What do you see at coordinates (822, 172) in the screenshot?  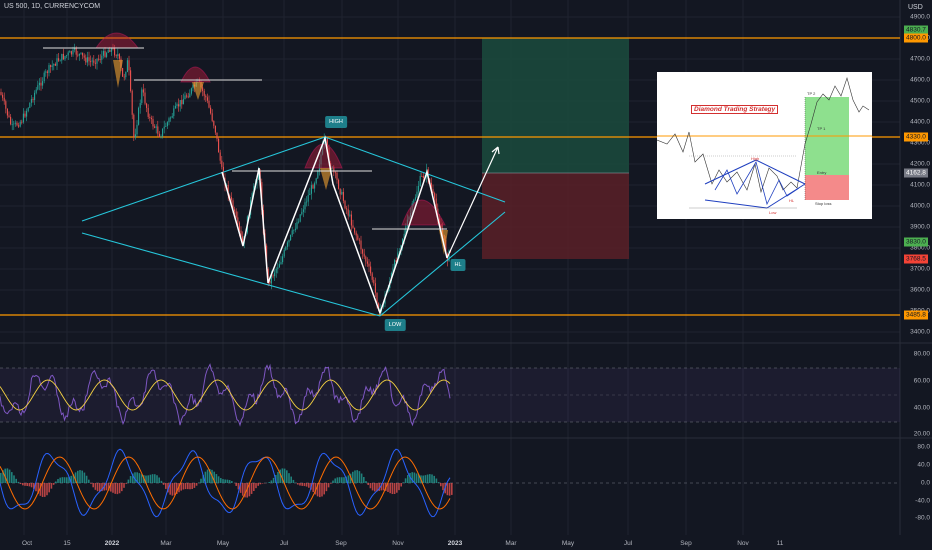 I see `inset-entry-label: Entry` at bounding box center [822, 172].